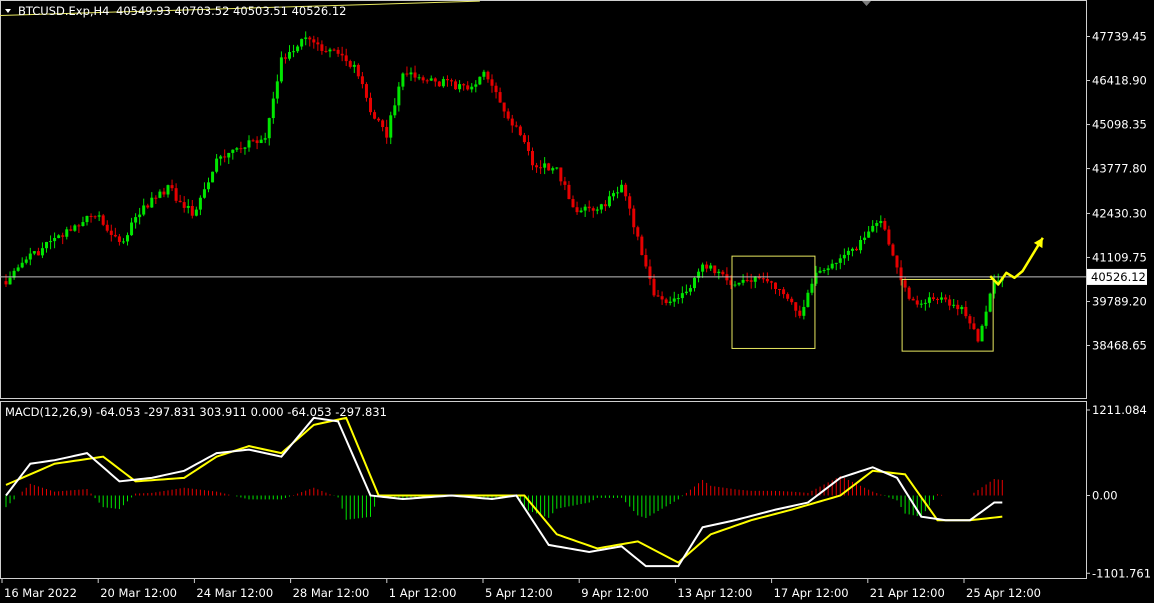  I want to click on time-tick-label: 21 Apr 12:00, so click(907, 593).